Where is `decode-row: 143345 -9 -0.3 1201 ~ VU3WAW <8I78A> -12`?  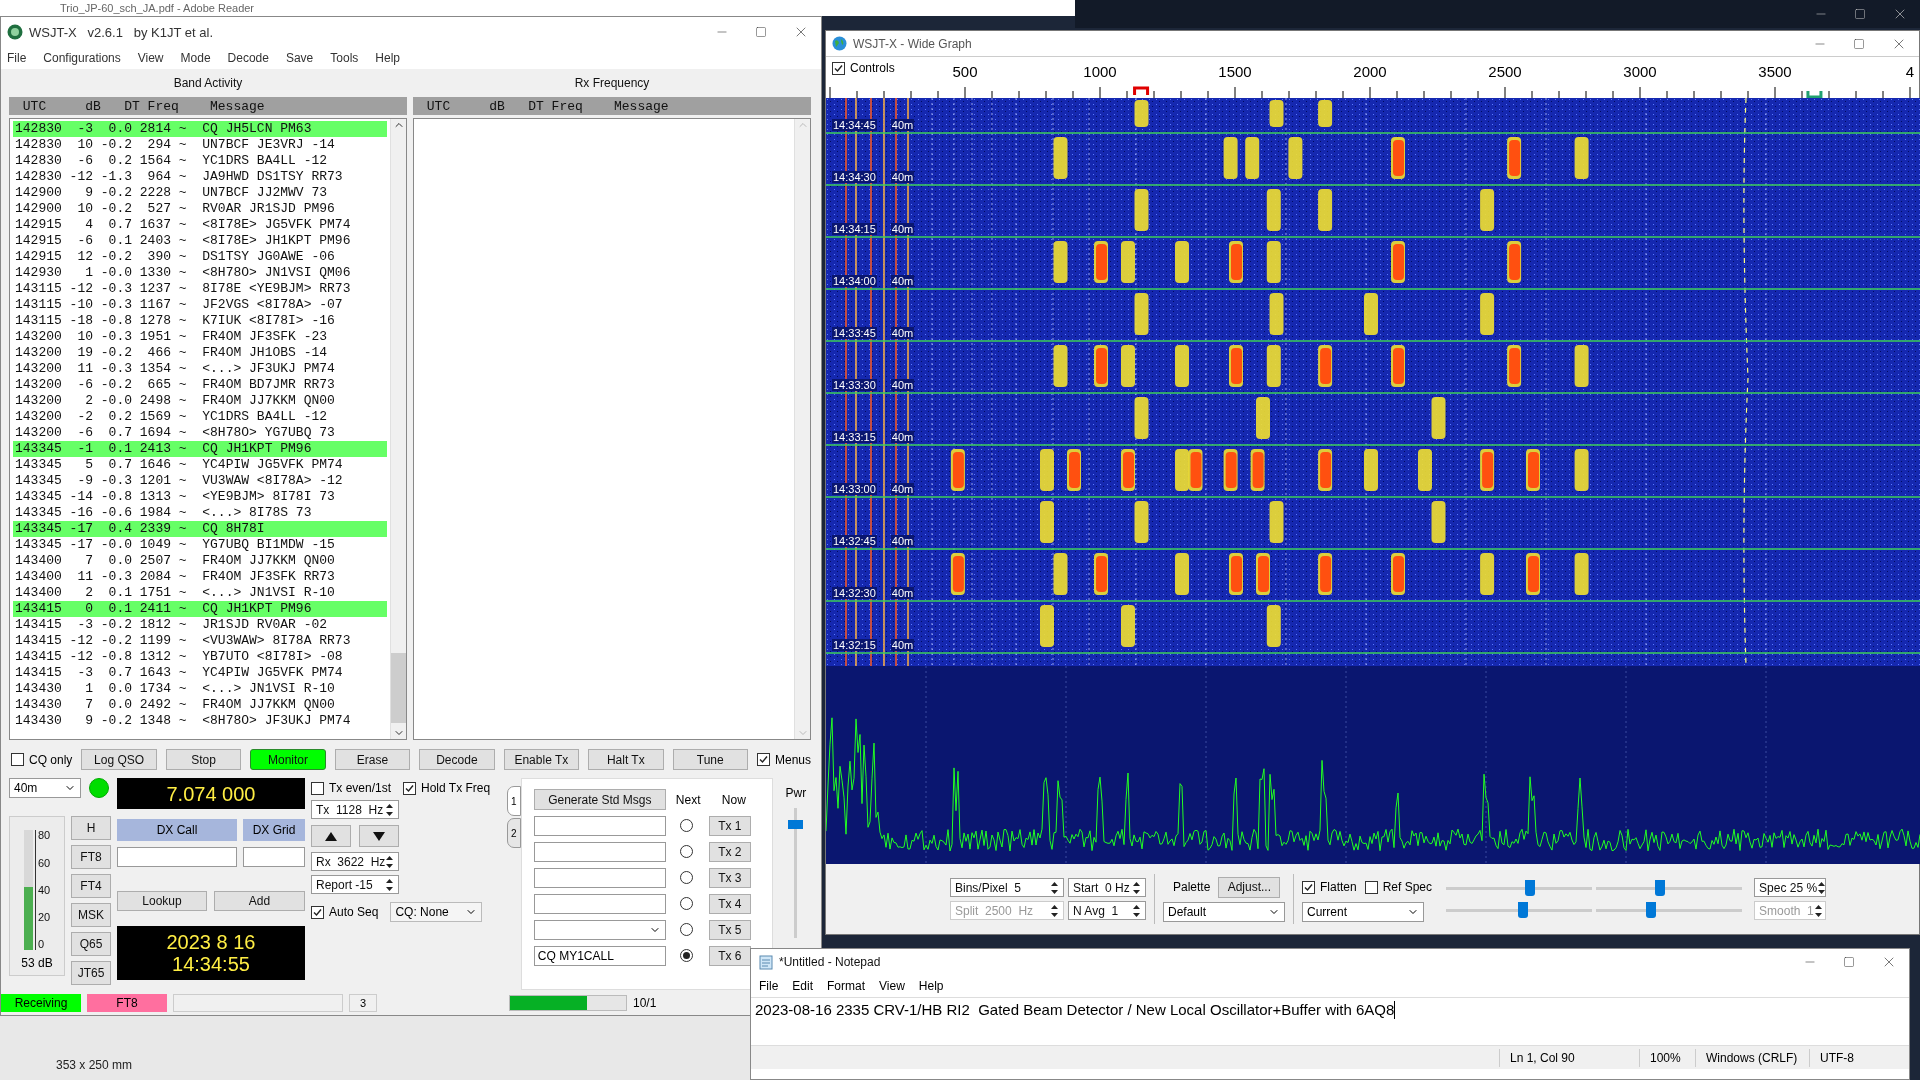 decode-row: 143345 -9 -0.3 1201 ~ VU3WAW <8I78A> -12 is located at coordinates (200, 481).